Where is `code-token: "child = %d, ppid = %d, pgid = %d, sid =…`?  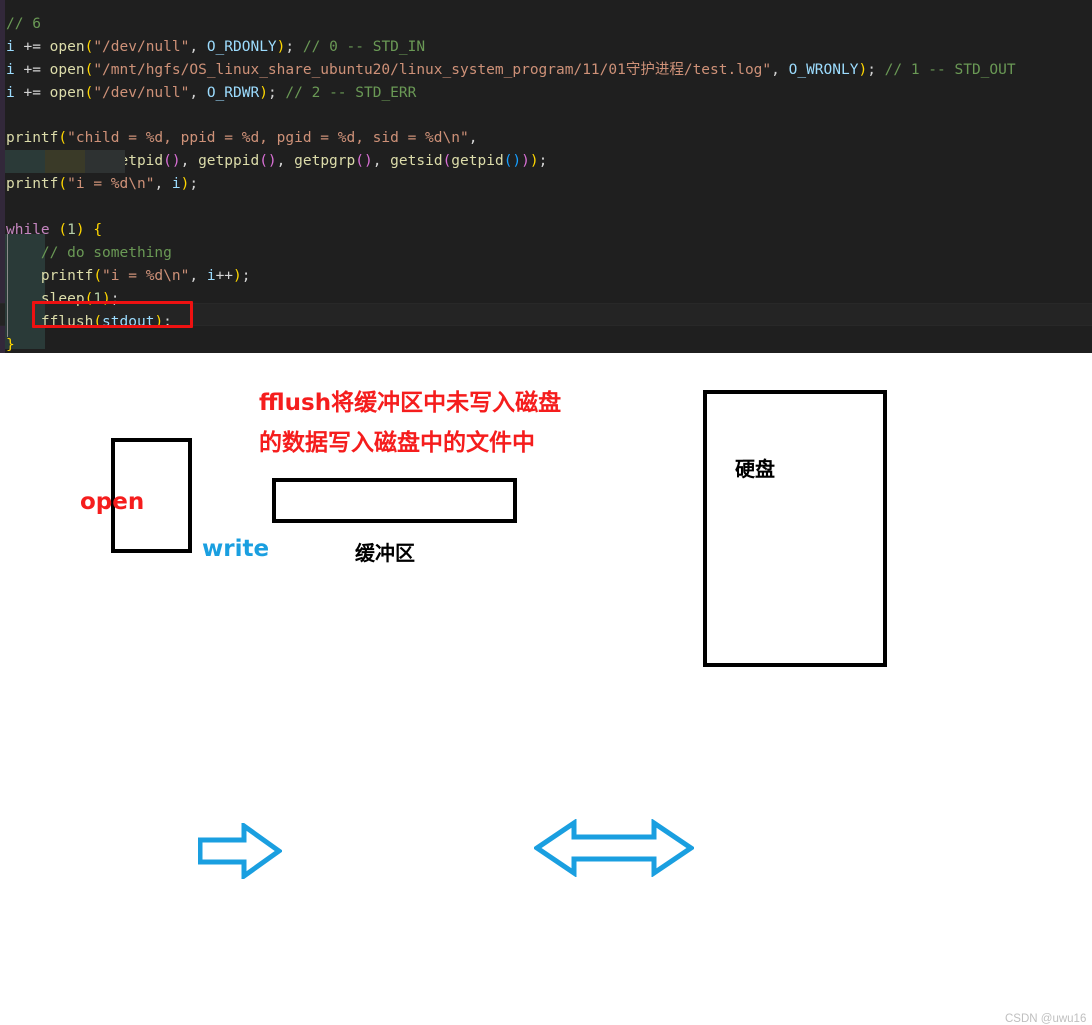
code-token: "child = %d, ppid = %d, pgid = %d, sid =… is located at coordinates (268, 138).